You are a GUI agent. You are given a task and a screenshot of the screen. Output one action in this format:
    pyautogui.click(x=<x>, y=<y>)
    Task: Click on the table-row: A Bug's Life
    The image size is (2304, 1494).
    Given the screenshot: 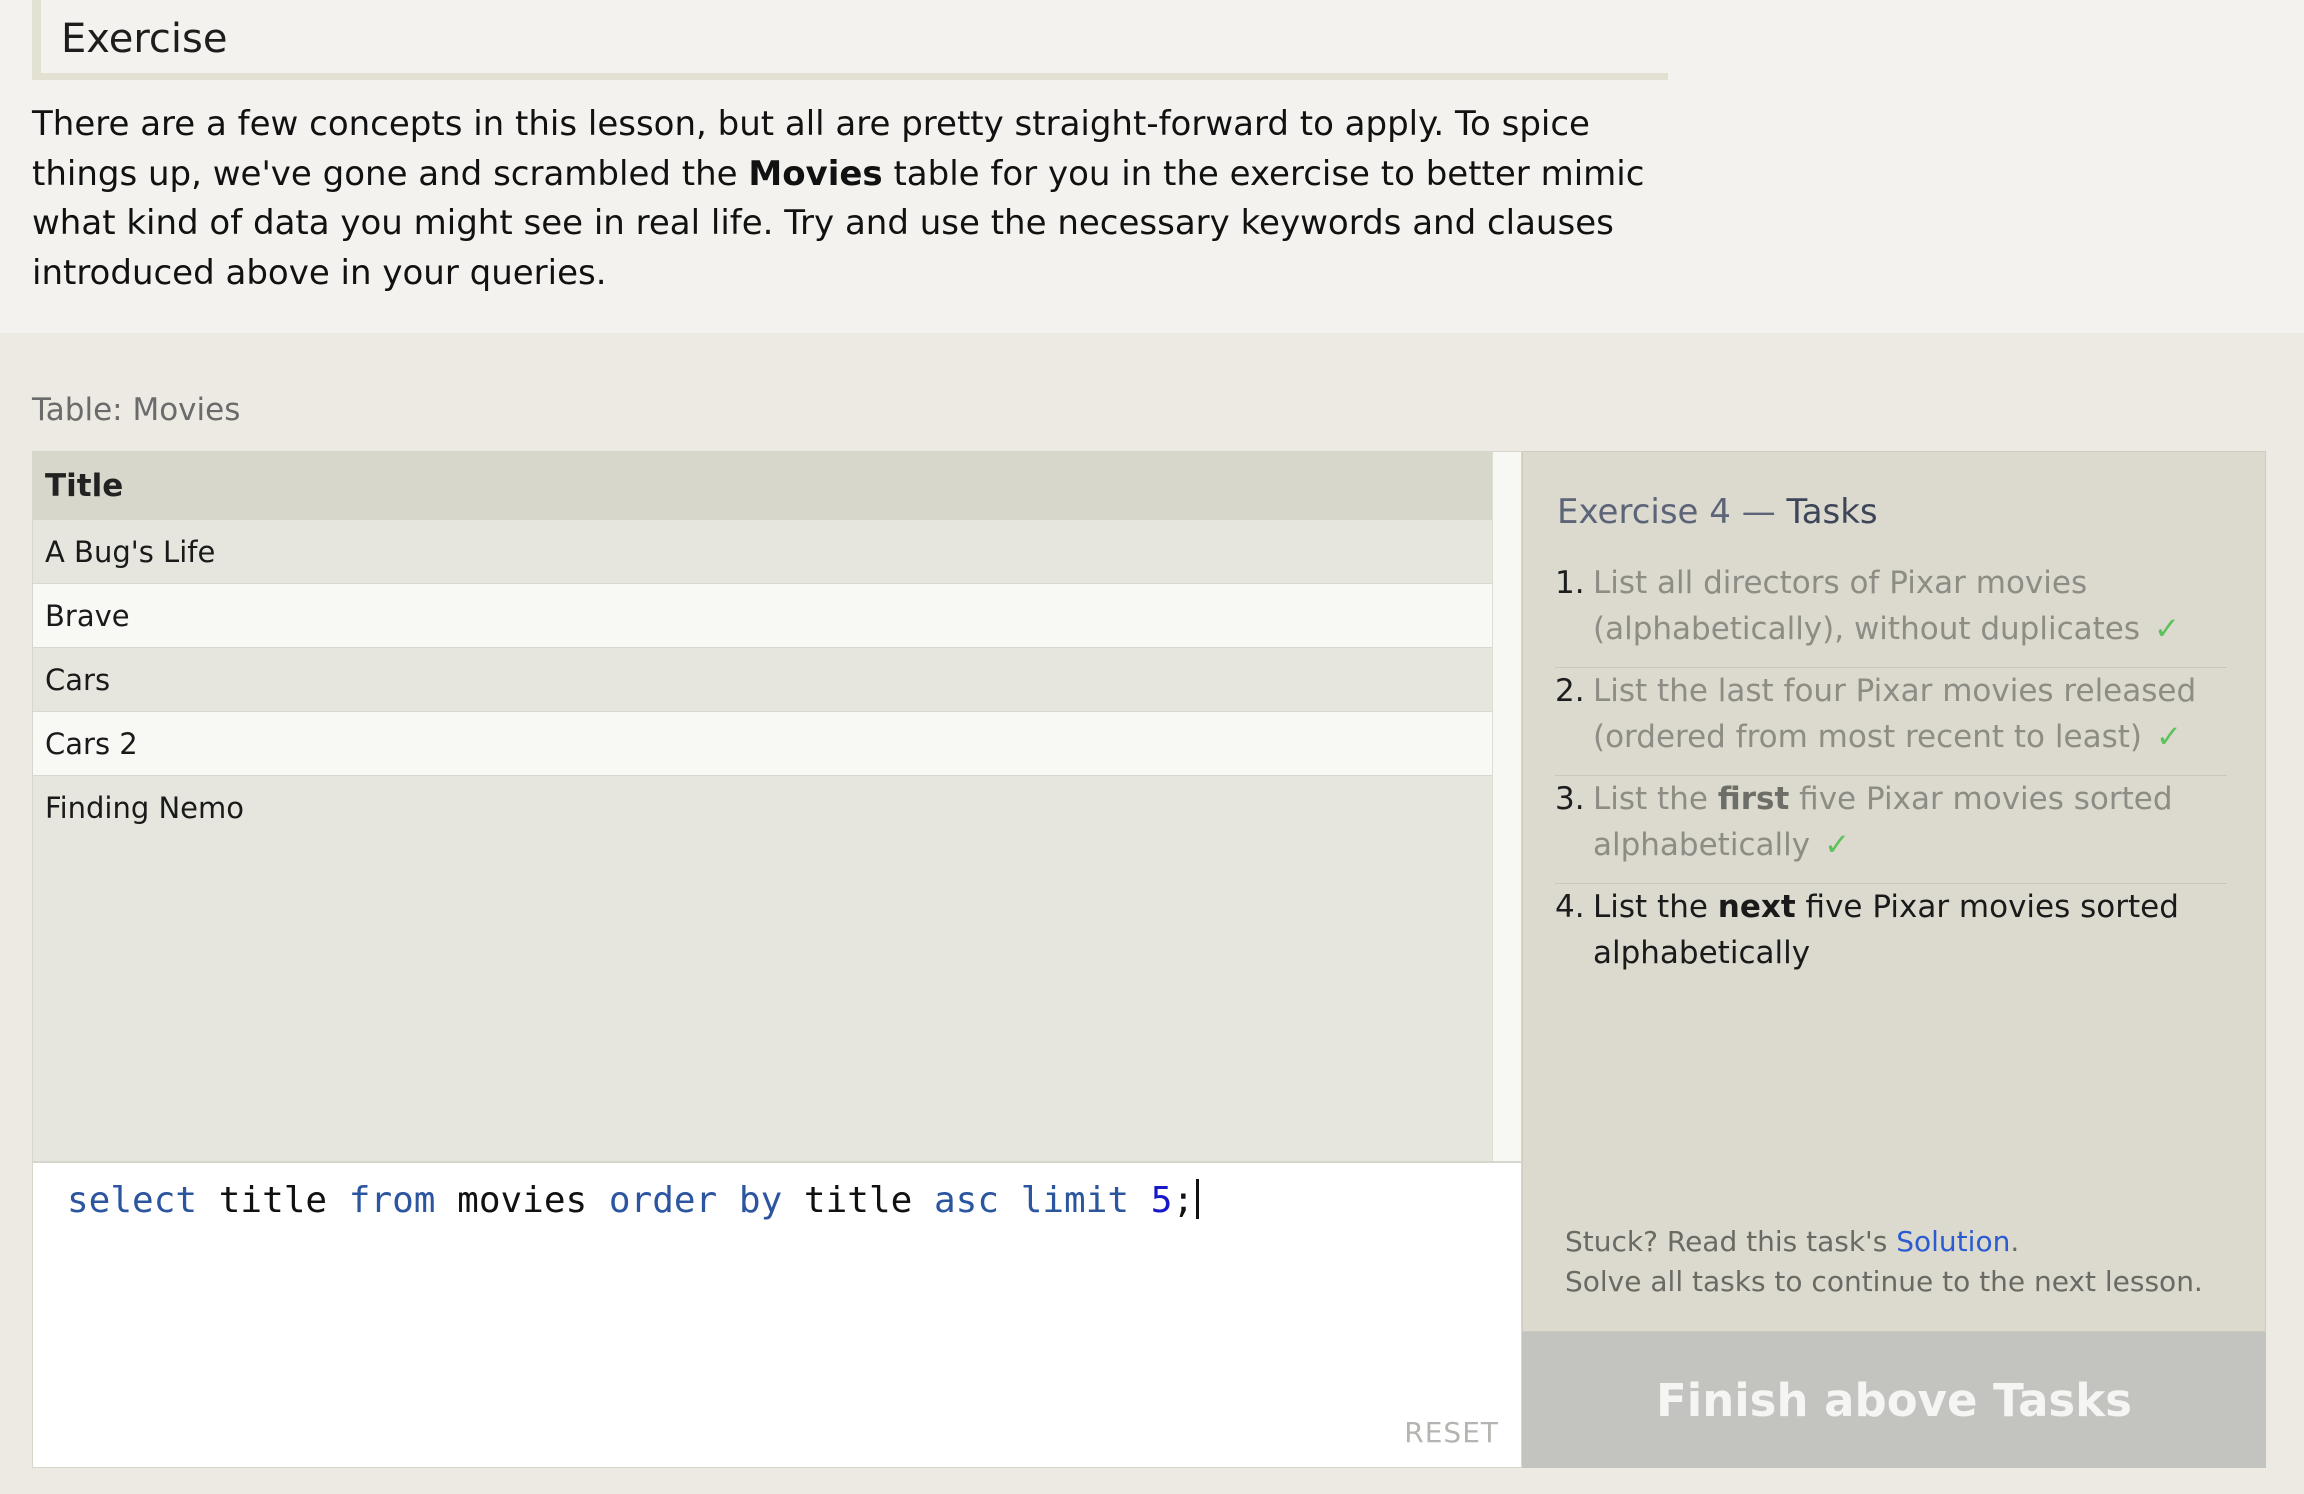 What is the action you would take?
    pyautogui.click(x=763, y=552)
    